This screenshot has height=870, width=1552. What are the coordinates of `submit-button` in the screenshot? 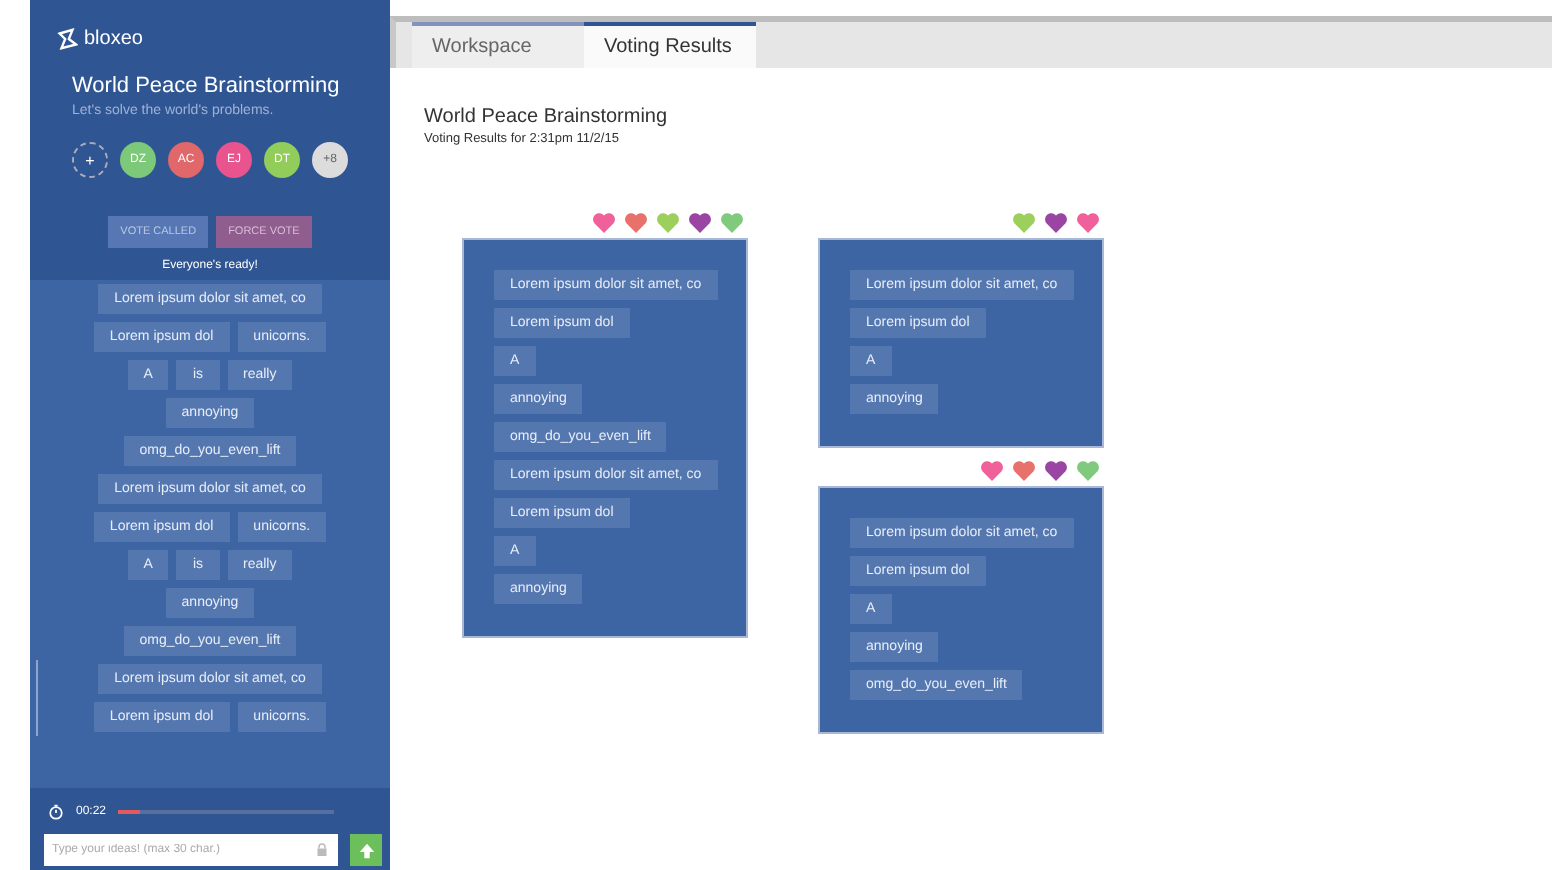 It's located at (366, 850).